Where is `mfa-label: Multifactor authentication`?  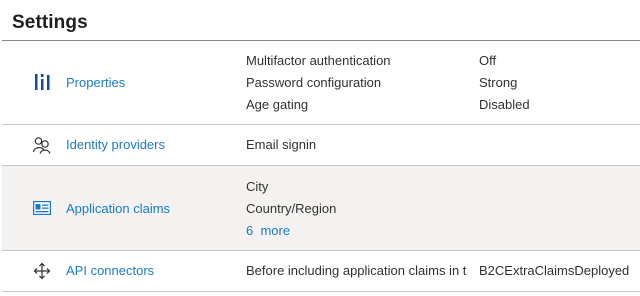
mfa-label: Multifactor authentication is located at coordinates (318, 60).